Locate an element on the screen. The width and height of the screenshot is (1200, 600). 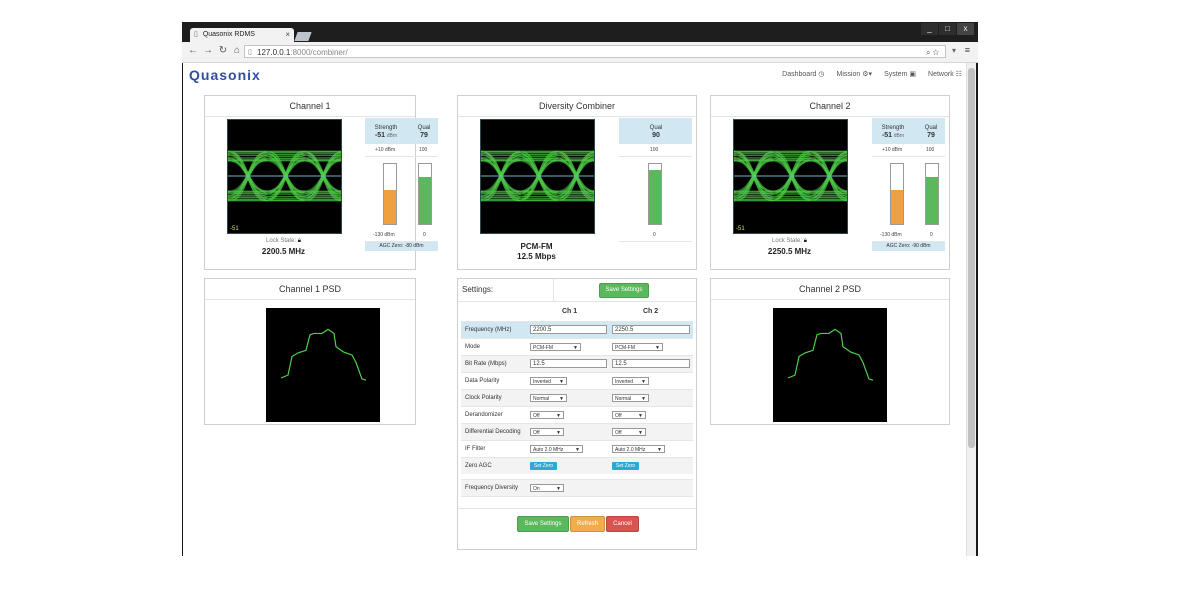
qual-value: 79 is located at coordinates (931, 135).